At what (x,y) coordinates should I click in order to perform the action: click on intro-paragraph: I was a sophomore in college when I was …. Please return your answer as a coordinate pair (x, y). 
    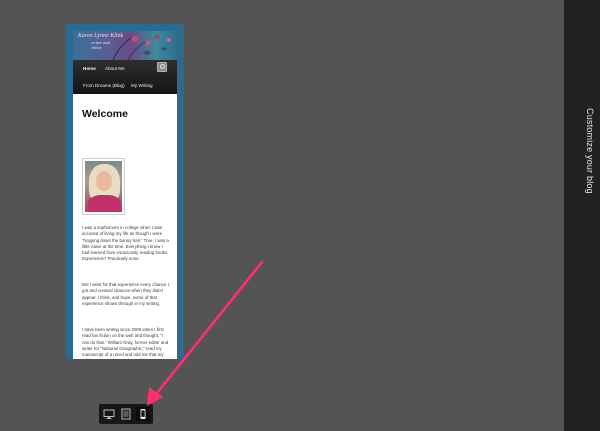
    Looking at the image, I should click on (125, 243).